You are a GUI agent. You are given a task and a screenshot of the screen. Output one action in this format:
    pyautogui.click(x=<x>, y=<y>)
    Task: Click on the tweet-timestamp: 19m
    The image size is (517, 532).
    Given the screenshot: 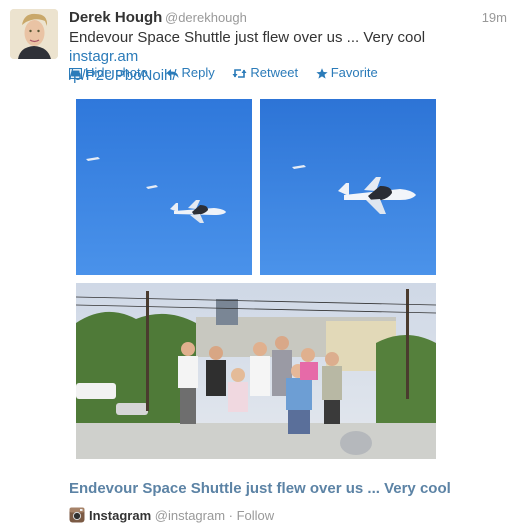 What is the action you would take?
    pyautogui.click(x=494, y=17)
    